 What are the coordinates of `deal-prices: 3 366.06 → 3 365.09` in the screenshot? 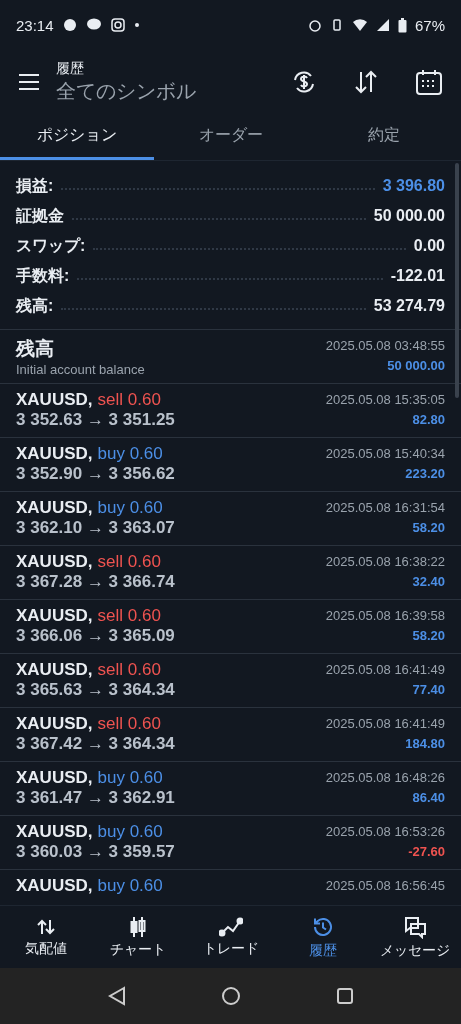 It's located at (95, 636).